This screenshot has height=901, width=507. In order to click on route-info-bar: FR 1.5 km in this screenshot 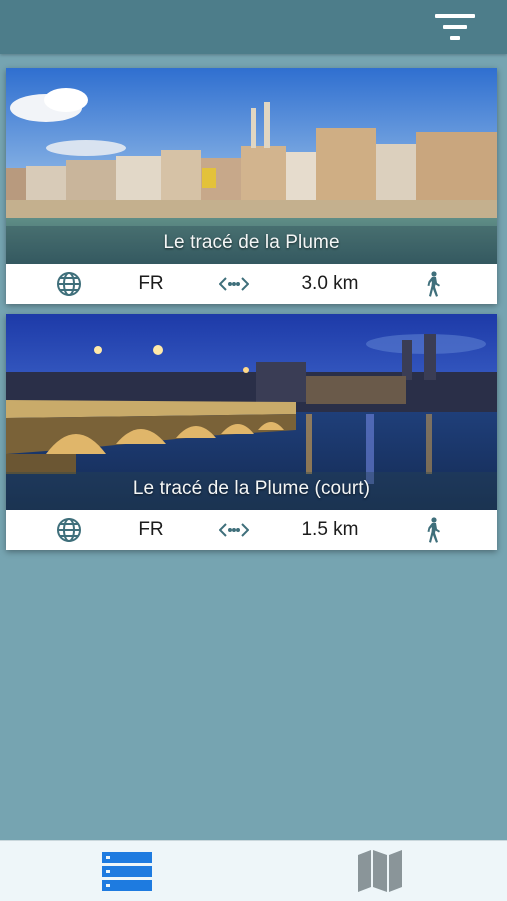, I will do `click(251, 530)`.